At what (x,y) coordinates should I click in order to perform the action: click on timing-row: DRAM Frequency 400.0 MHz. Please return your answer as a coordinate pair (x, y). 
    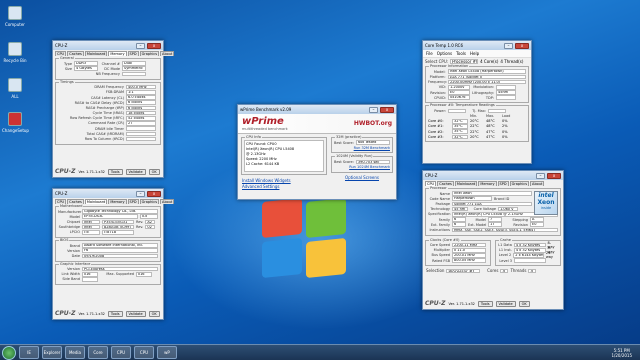
    Looking at the image, I should click on (108, 87).